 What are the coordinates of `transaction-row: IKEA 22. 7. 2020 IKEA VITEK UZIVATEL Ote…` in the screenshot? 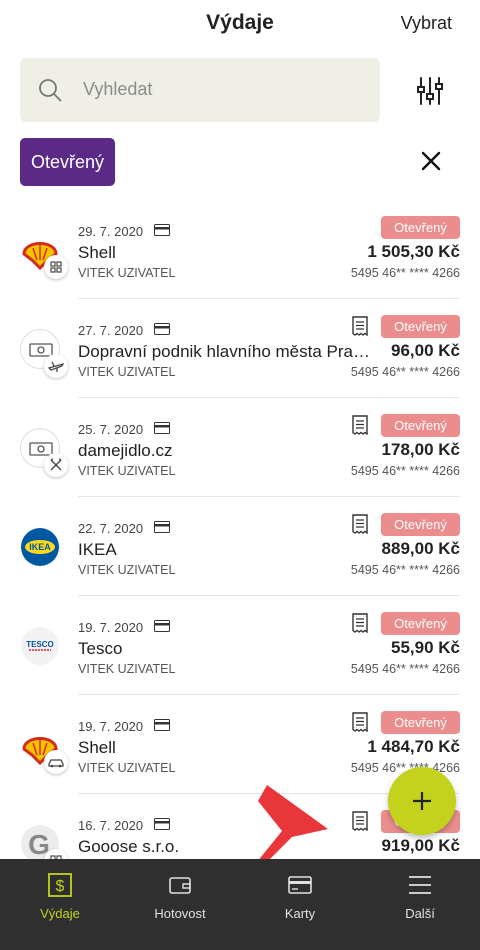 It's located at (240, 546).